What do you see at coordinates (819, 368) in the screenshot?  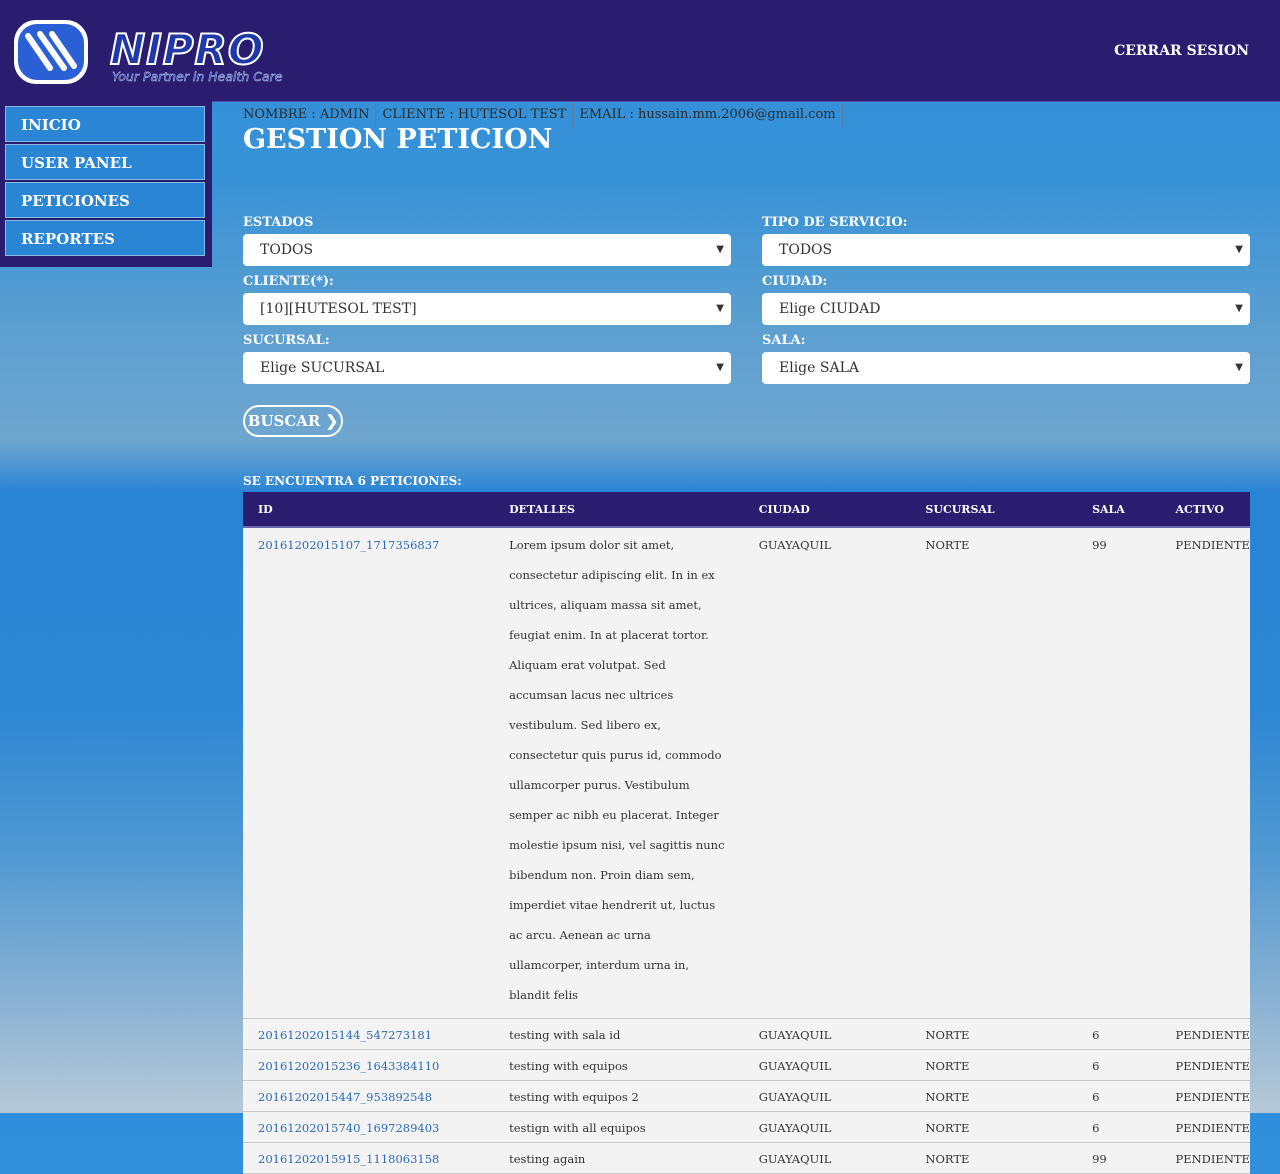 I see `sala-value: Elige SALA` at bounding box center [819, 368].